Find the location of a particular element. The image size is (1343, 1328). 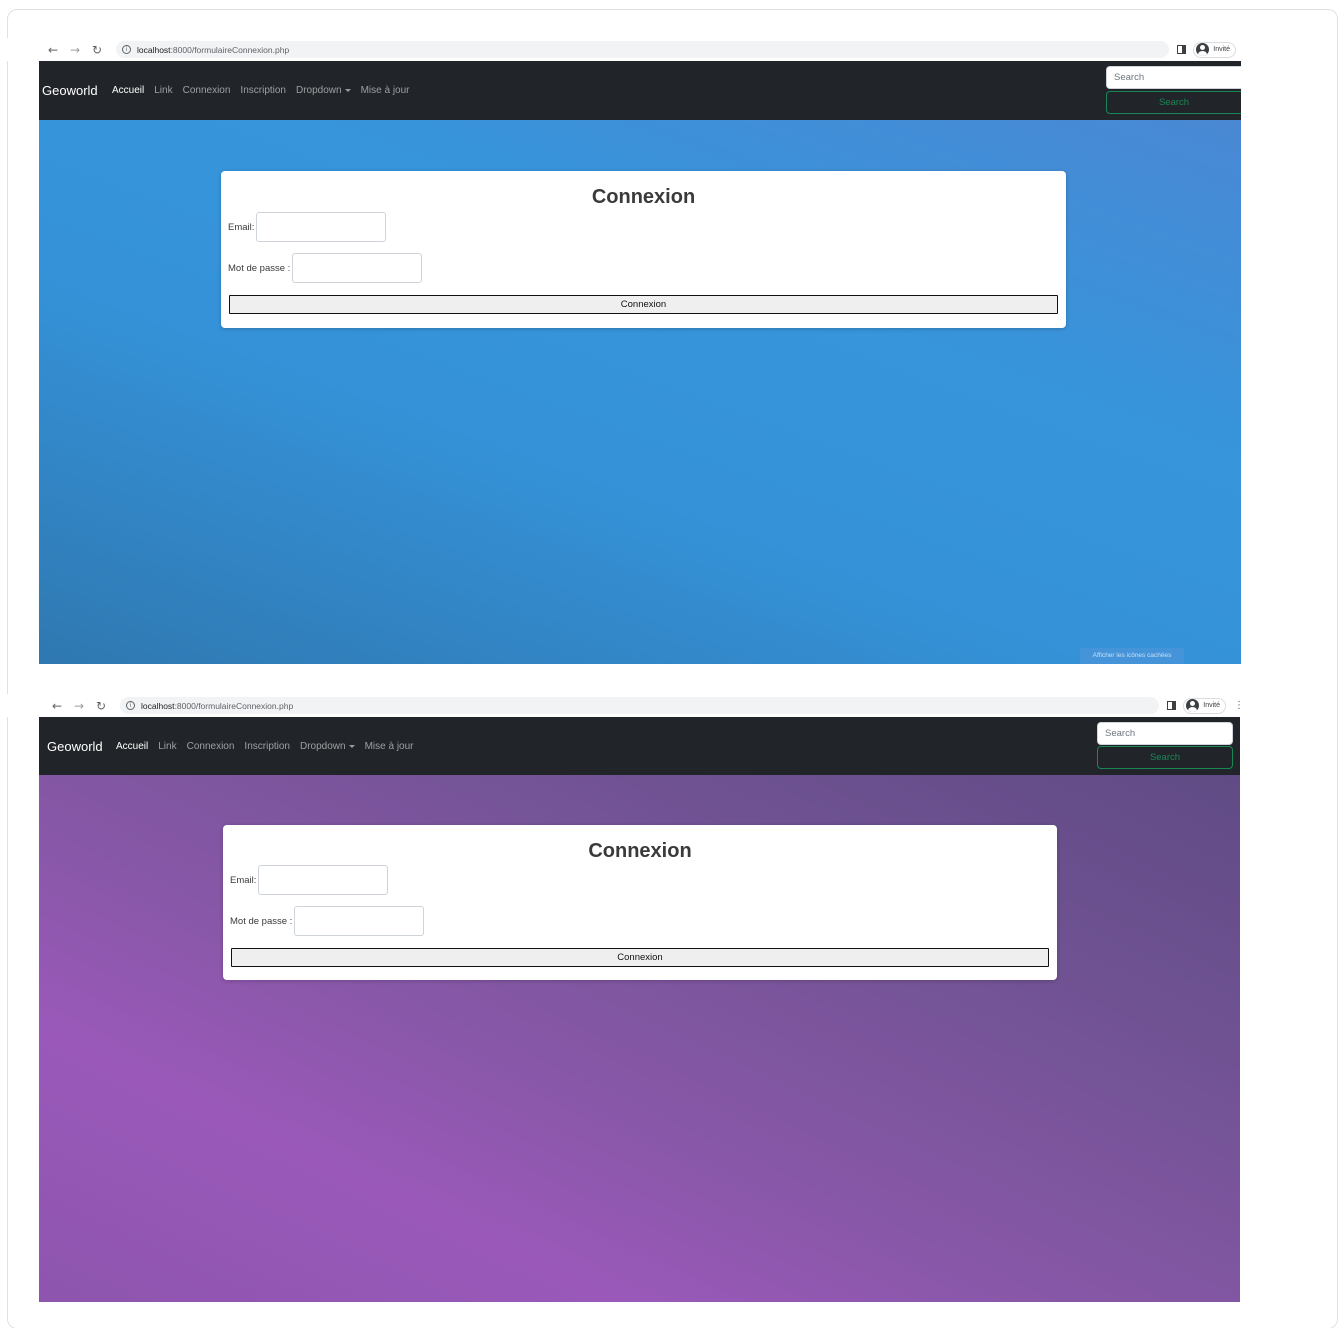

kebab-menu-icon: ⋮ is located at coordinates (1239, 705).